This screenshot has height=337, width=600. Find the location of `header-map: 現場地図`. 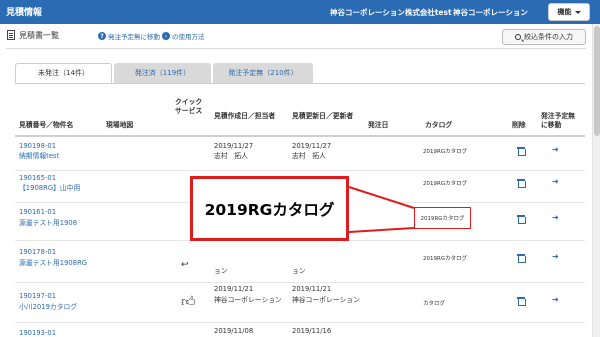

header-map: 現場地図 is located at coordinates (120, 125).